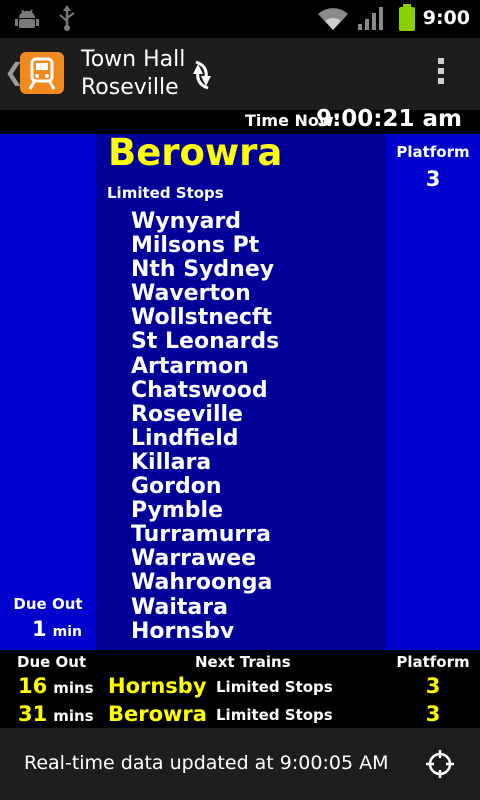 Image resolution: width=480 pixels, height=800 pixels. I want to click on header-due-out: Due Out, so click(52, 662).